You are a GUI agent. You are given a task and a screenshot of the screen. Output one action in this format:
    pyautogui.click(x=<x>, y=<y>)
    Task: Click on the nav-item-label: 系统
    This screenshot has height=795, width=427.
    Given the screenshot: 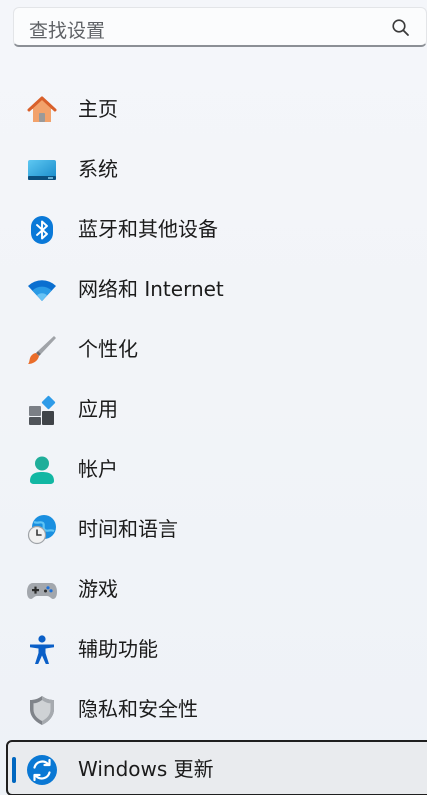 What is the action you would take?
    pyautogui.click(x=98, y=169)
    